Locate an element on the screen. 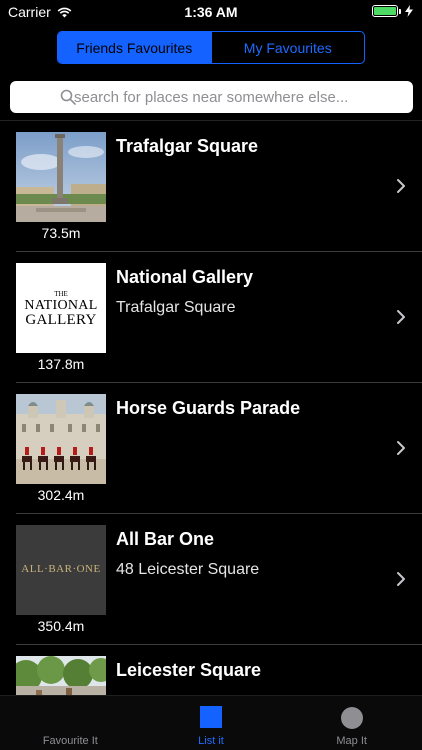  place-distance: 350.4m is located at coordinates (61, 626).